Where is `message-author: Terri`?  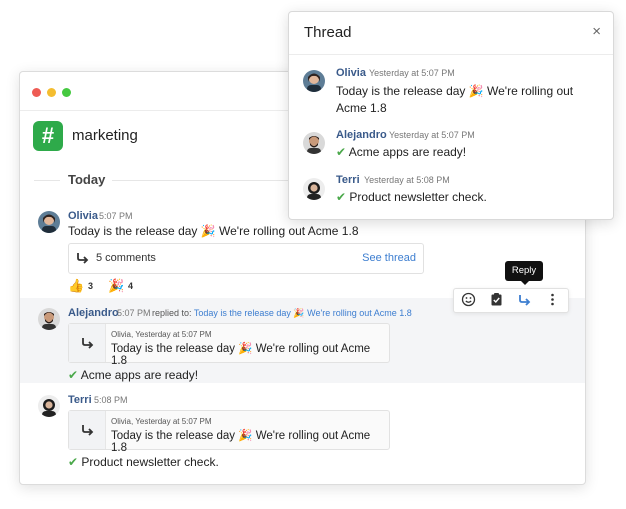 message-author: Terri is located at coordinates (80, 400).